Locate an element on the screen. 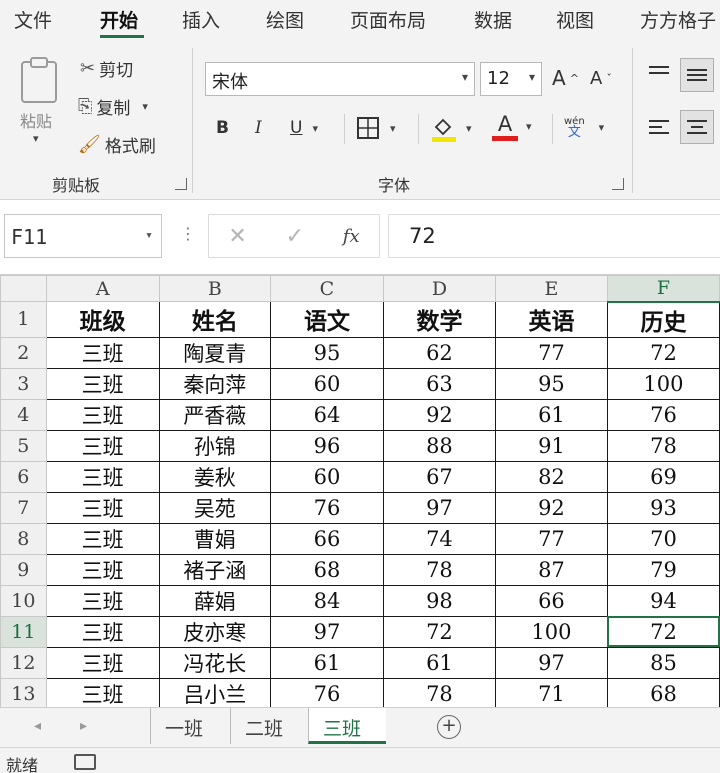 The image size is (720, 773). row-header: 3 is located at coordinates (23, 383).